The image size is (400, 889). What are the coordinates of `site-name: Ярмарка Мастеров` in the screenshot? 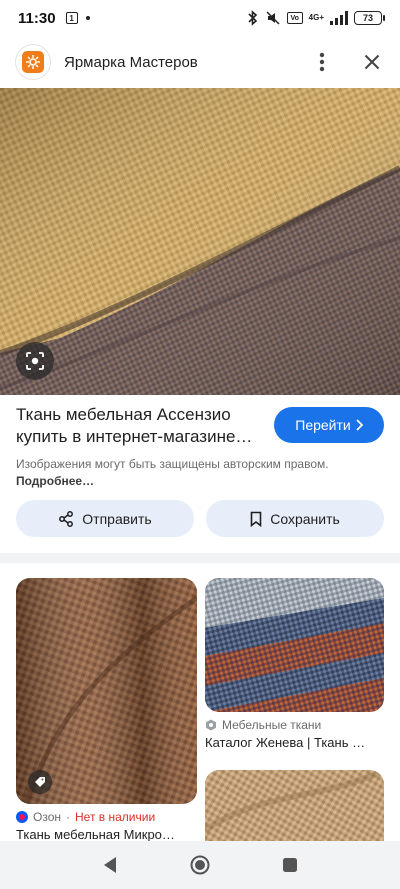 It's located at (131, 62).